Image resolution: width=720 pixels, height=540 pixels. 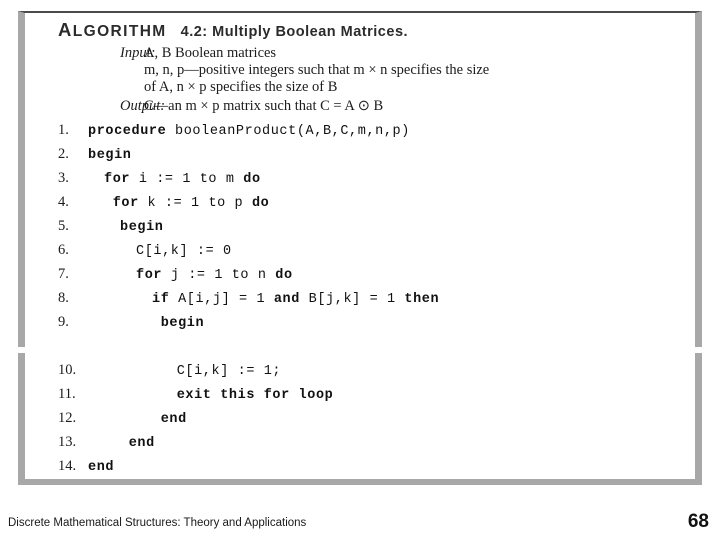 What do you see at coordinates (376, 206) in the screenshot?
I see `code-line: 4. for k := 1 to p do` at bounding box center [376, 206].